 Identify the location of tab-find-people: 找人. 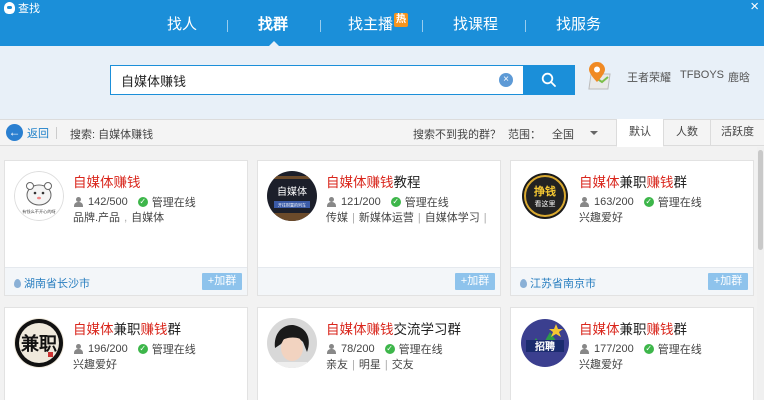
(182, 26).